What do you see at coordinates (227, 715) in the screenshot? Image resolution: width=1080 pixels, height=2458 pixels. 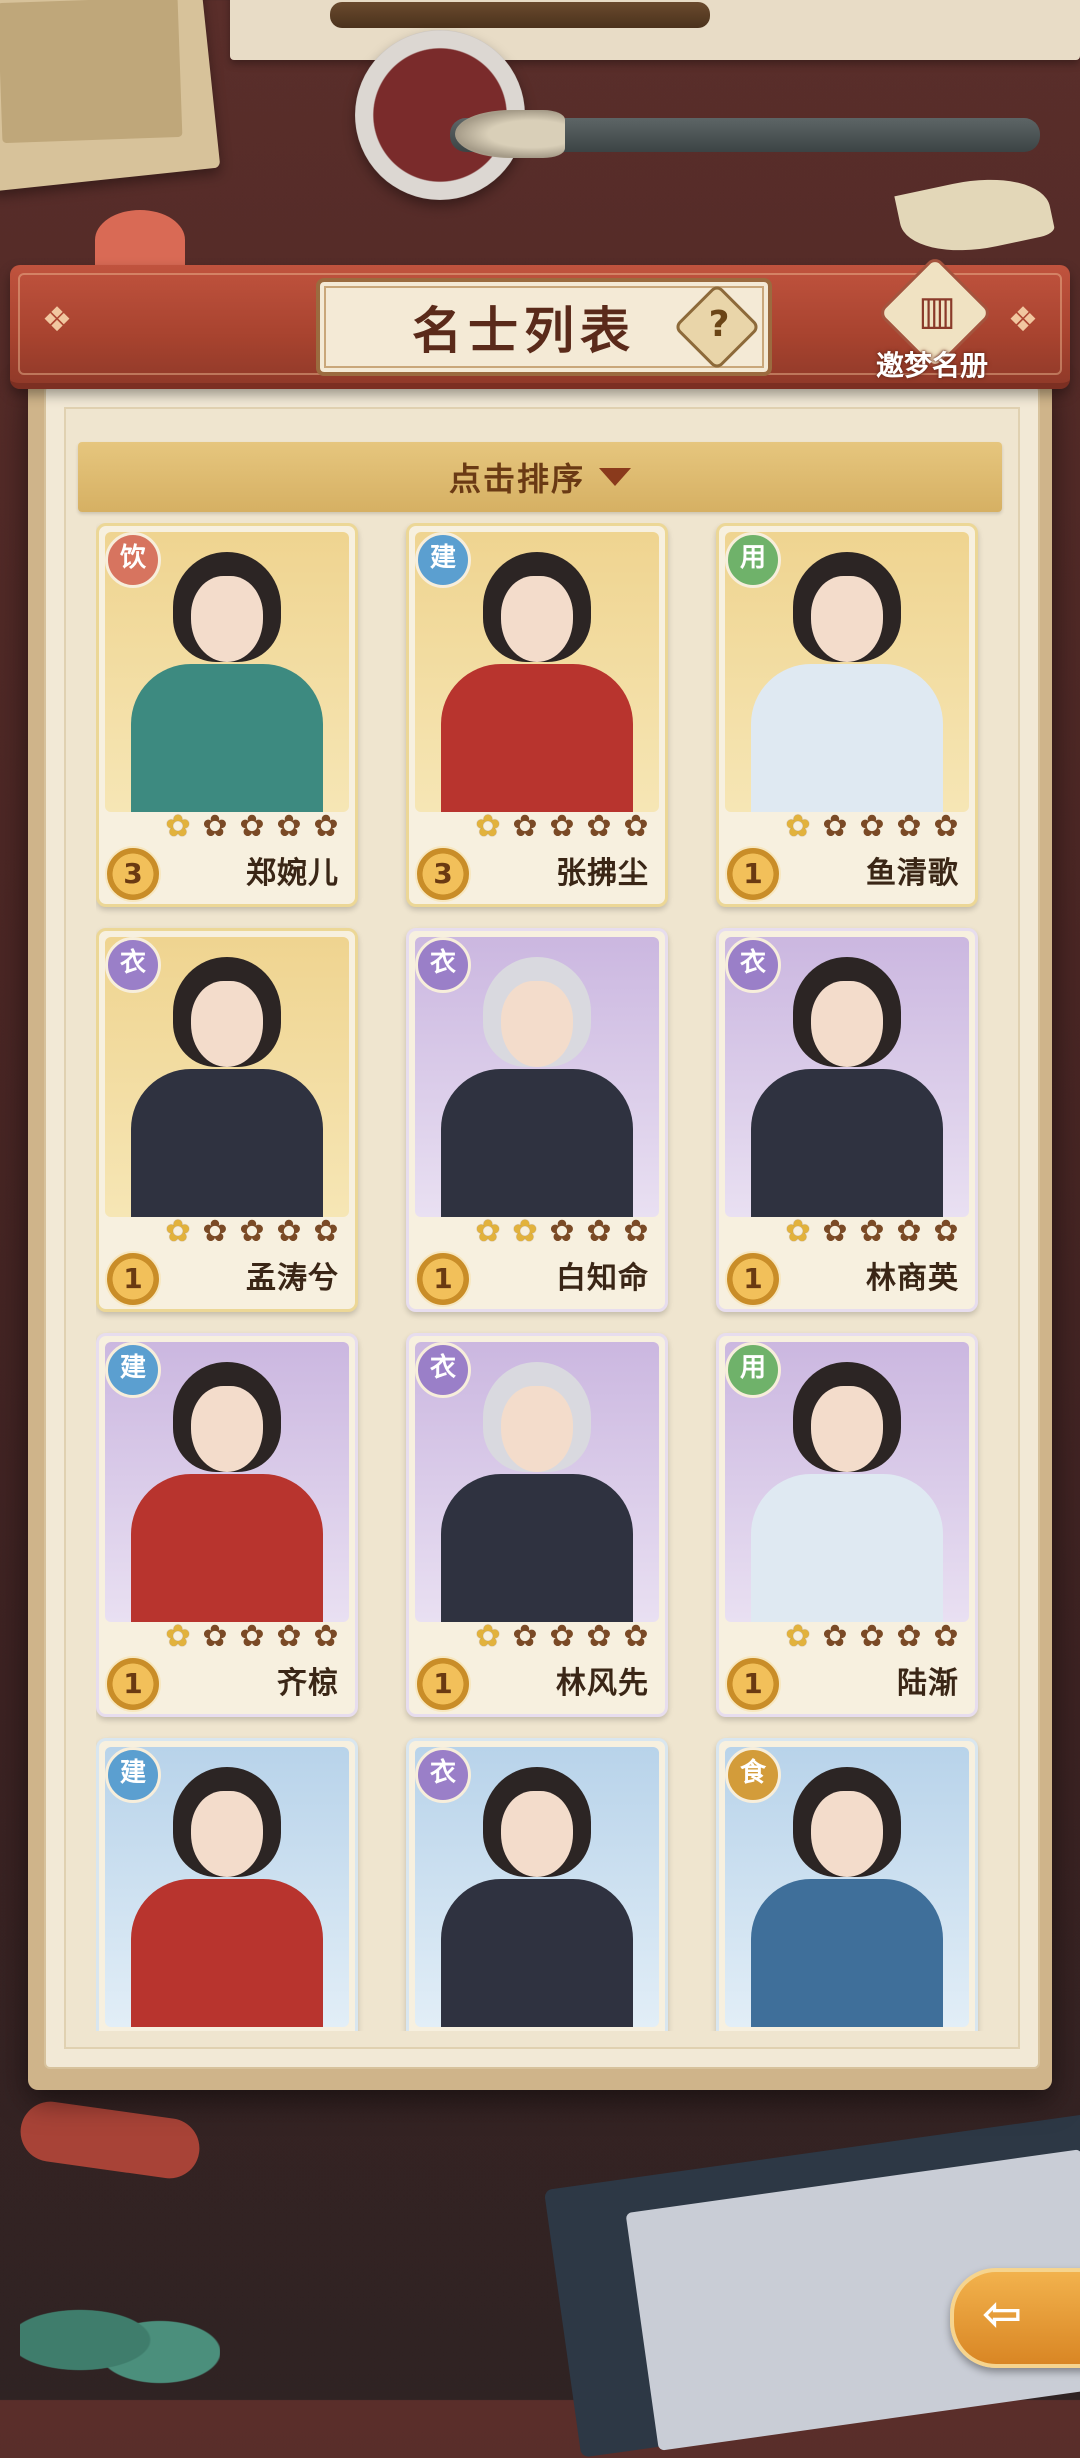 I see `character-card: 饮 ✿ ✿ ✿ ✿ ✿ 3 郑婉儿` at bounding box center [227, 715].